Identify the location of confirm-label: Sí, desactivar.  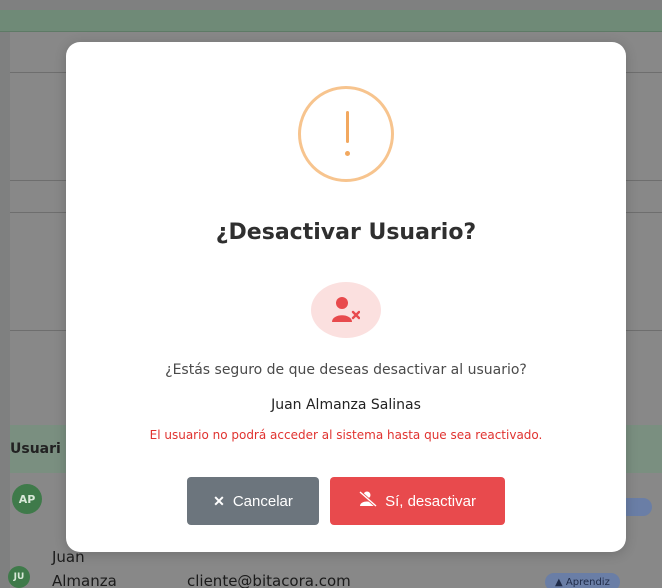
(430, 501).